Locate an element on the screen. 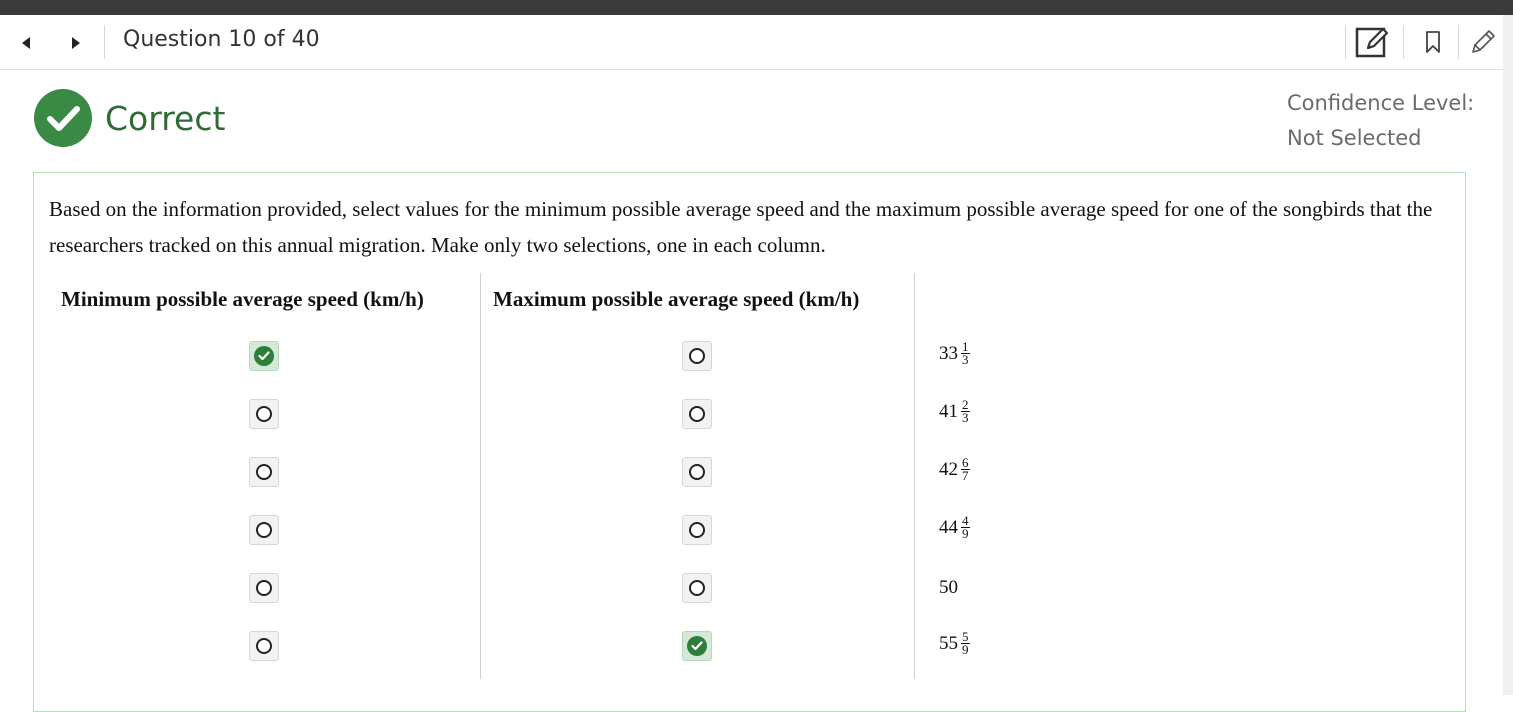 This screenshot has height=712, width=1513. option-whole-number: 42 is located at coordinates (948, 469).